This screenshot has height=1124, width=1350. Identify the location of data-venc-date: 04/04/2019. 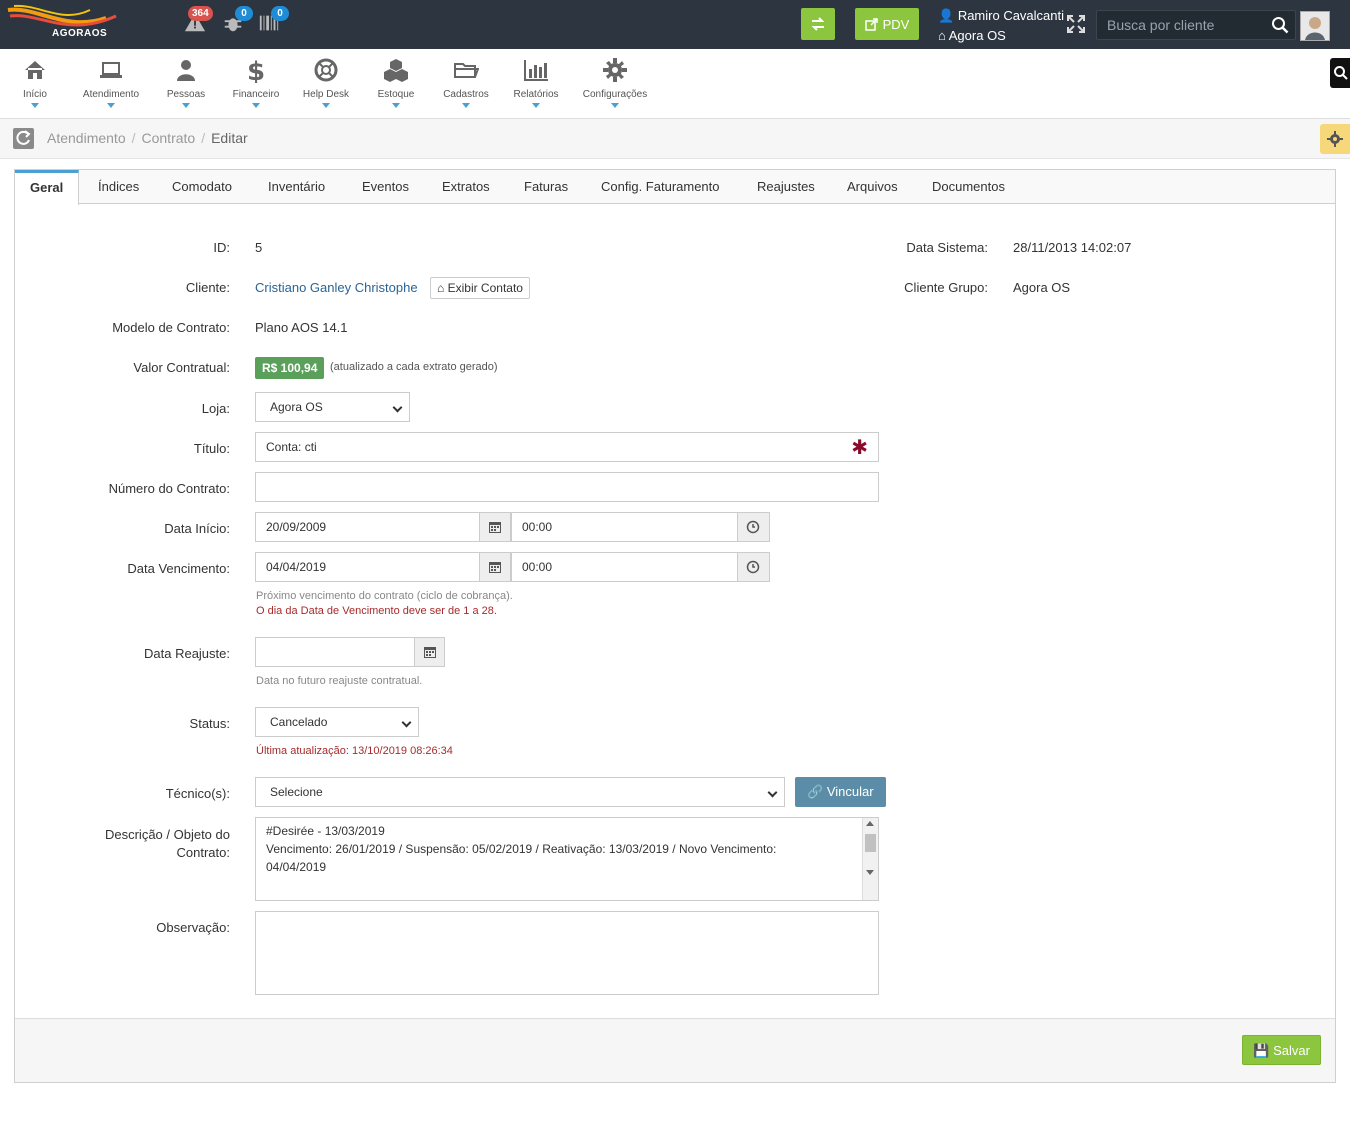
(296, 567).